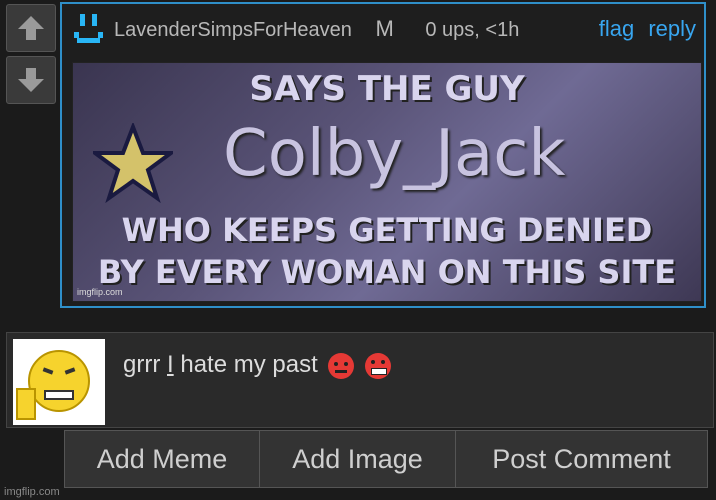 Image resolution: width=716 pixels, height=500 pixels. I want to click on text-caret: I, so click(170, 364).